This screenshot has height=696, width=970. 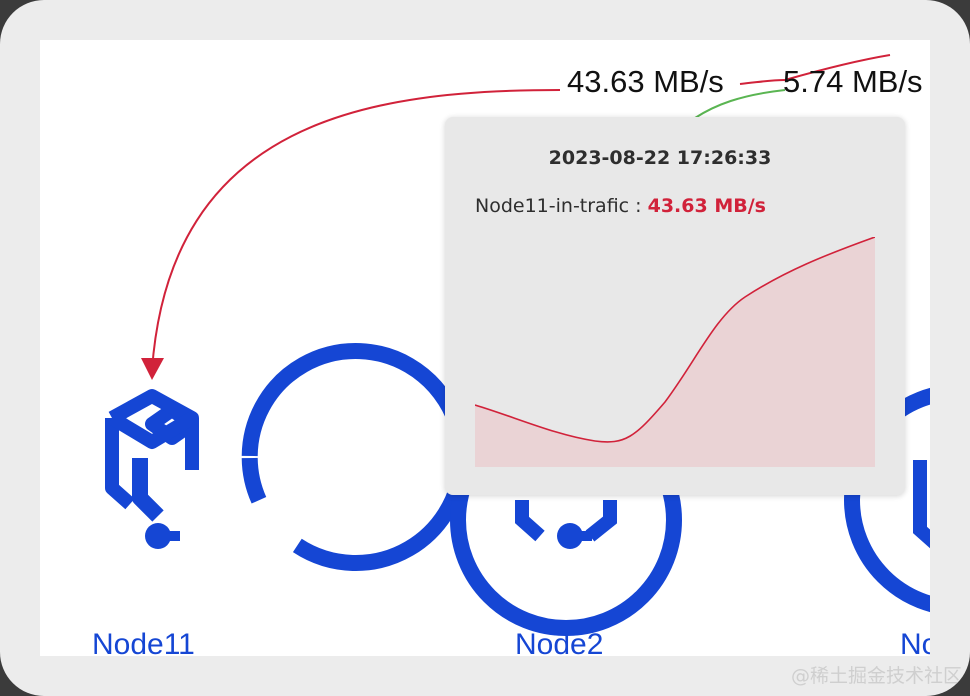 What do you see at coordinates (287, 457) in the screenshot?
I see `node11-icon` at bounding box center [287, 457].